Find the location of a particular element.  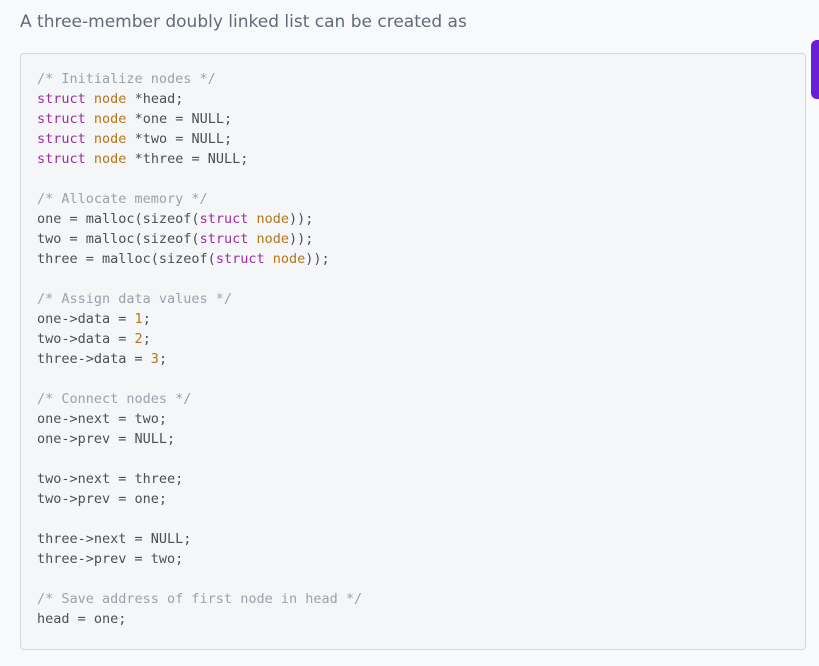

code-line: struct node *one = NULL; is located at coordinates (199, 119).